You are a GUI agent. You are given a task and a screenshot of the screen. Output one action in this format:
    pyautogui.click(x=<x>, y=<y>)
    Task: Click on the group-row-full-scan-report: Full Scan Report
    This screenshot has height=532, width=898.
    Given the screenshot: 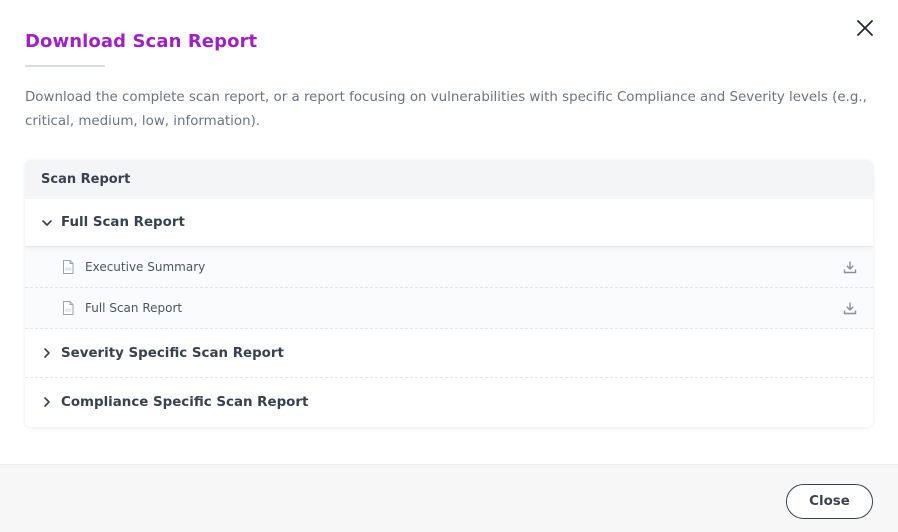 What is the action you would take?
    pyautogui.click(x=449, y=223)
    